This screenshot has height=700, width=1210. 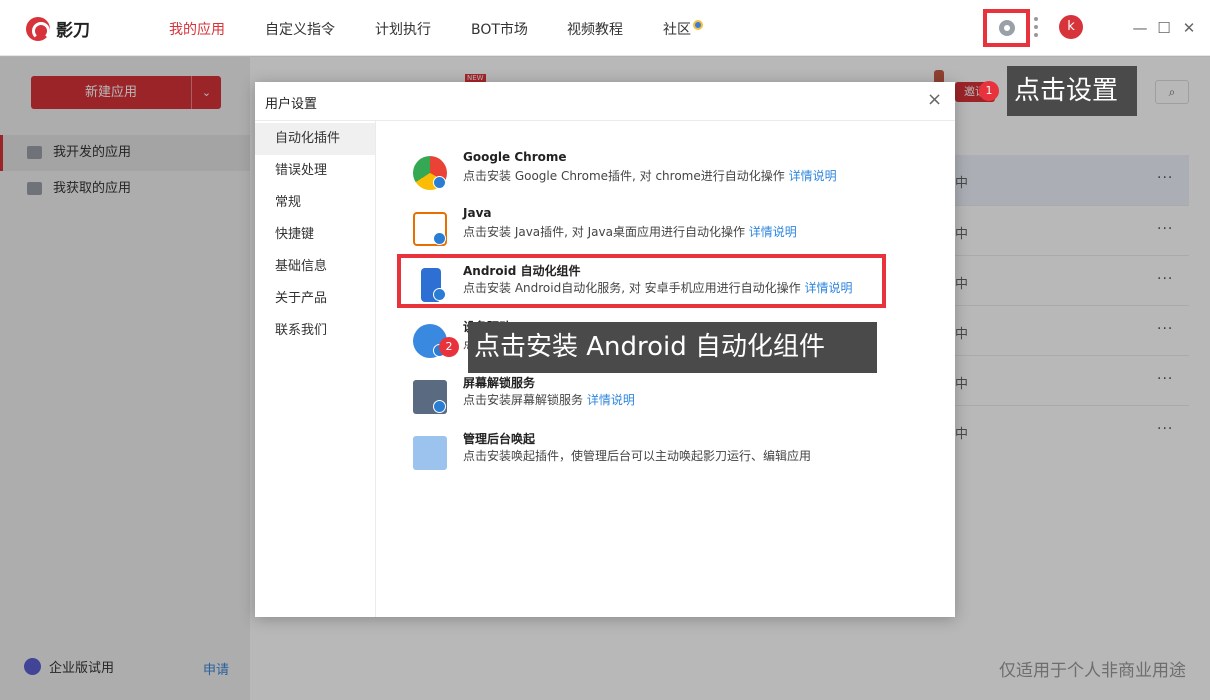 What do you see at coordinates (624, 176) in the screenshot?
I see `plugin-desc-text: 点击安装 Google Chrome插件, 对 chrome进行自动化操作` at bounding box center [624, 176].